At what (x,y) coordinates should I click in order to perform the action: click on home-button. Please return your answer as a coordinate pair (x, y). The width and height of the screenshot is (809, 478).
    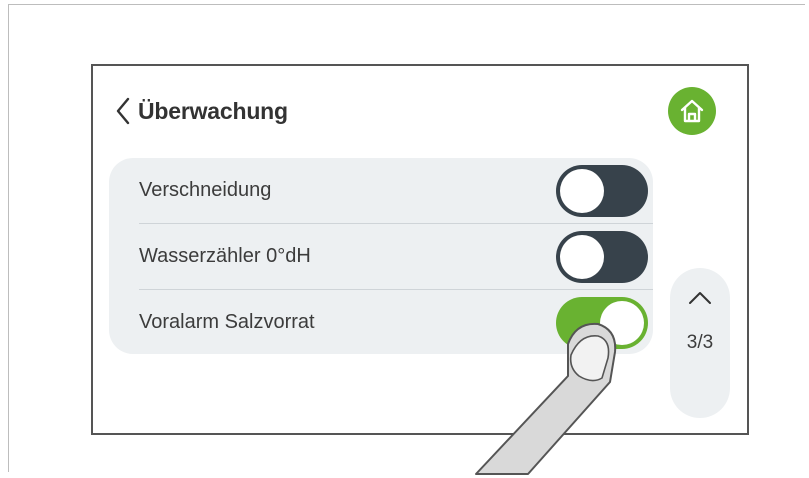
    Looking at the image, I should click on (692, 111).